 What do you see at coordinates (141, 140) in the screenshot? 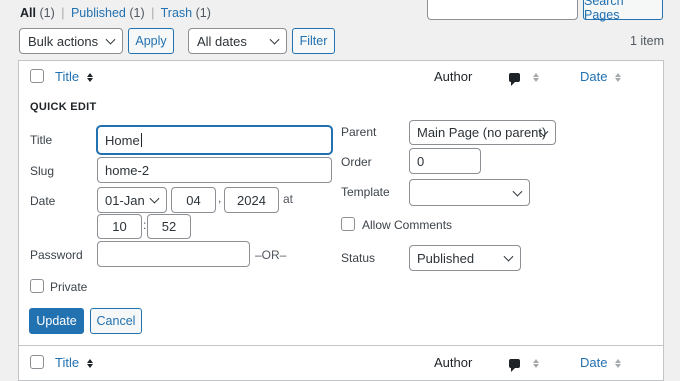
I see `text-cursor` at bounding box center [141, 140].